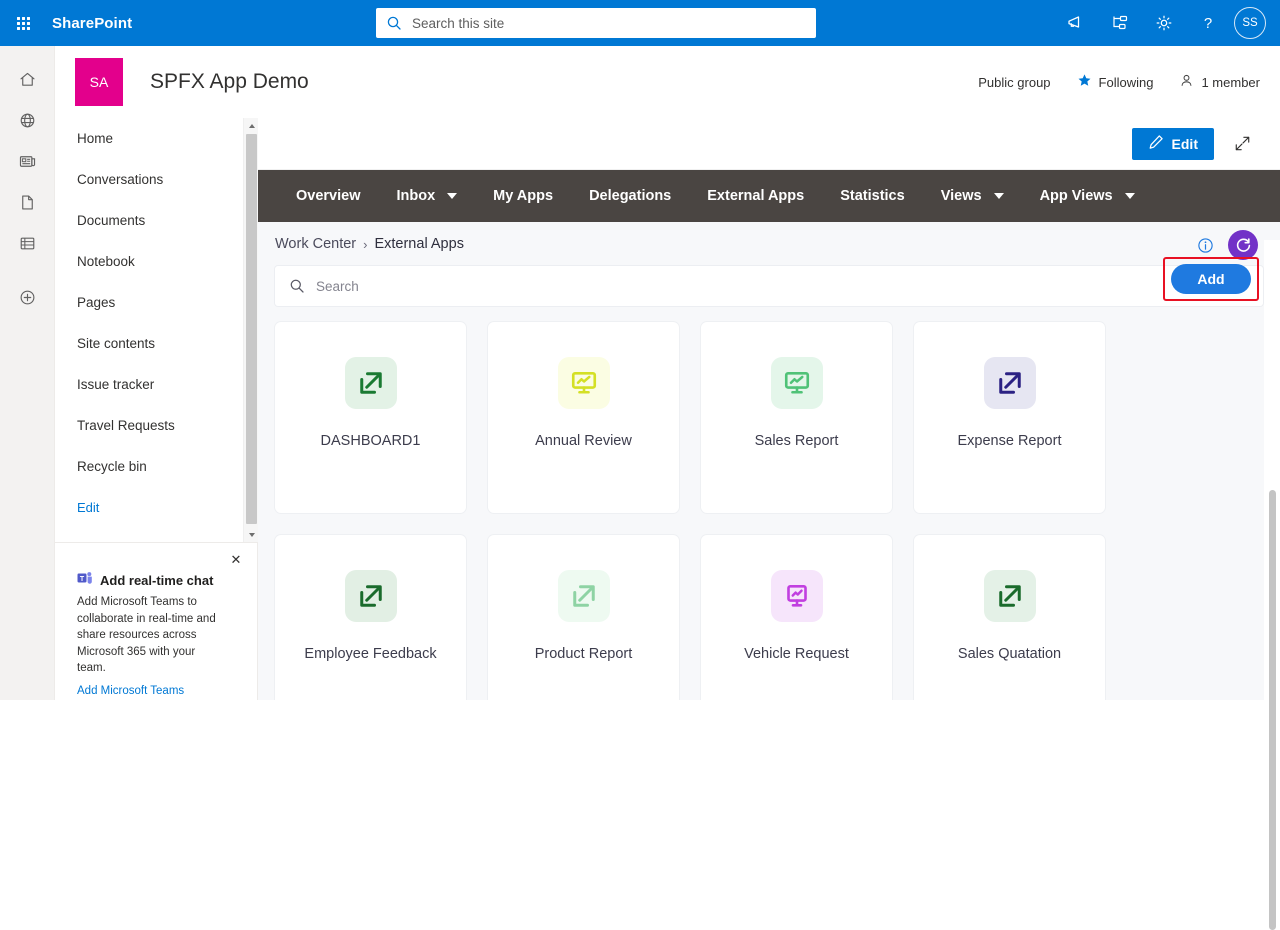 The height and width of the screenshot is (930, 1280). What do you see at coordinates (419, 244) in the screenshot?
I see `breadcrumb-current: External Apps` at bounding box center [419, 244].